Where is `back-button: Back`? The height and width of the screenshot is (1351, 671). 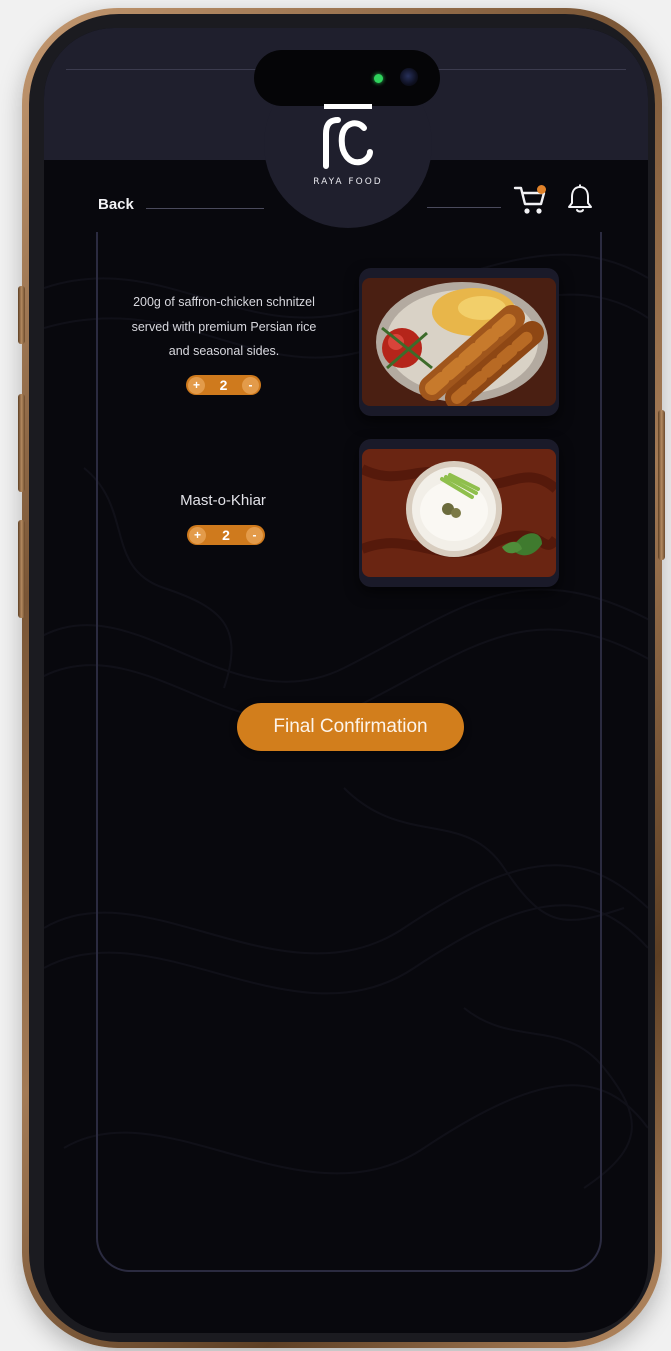
back-button: Back is located at coordinates (116, 204).